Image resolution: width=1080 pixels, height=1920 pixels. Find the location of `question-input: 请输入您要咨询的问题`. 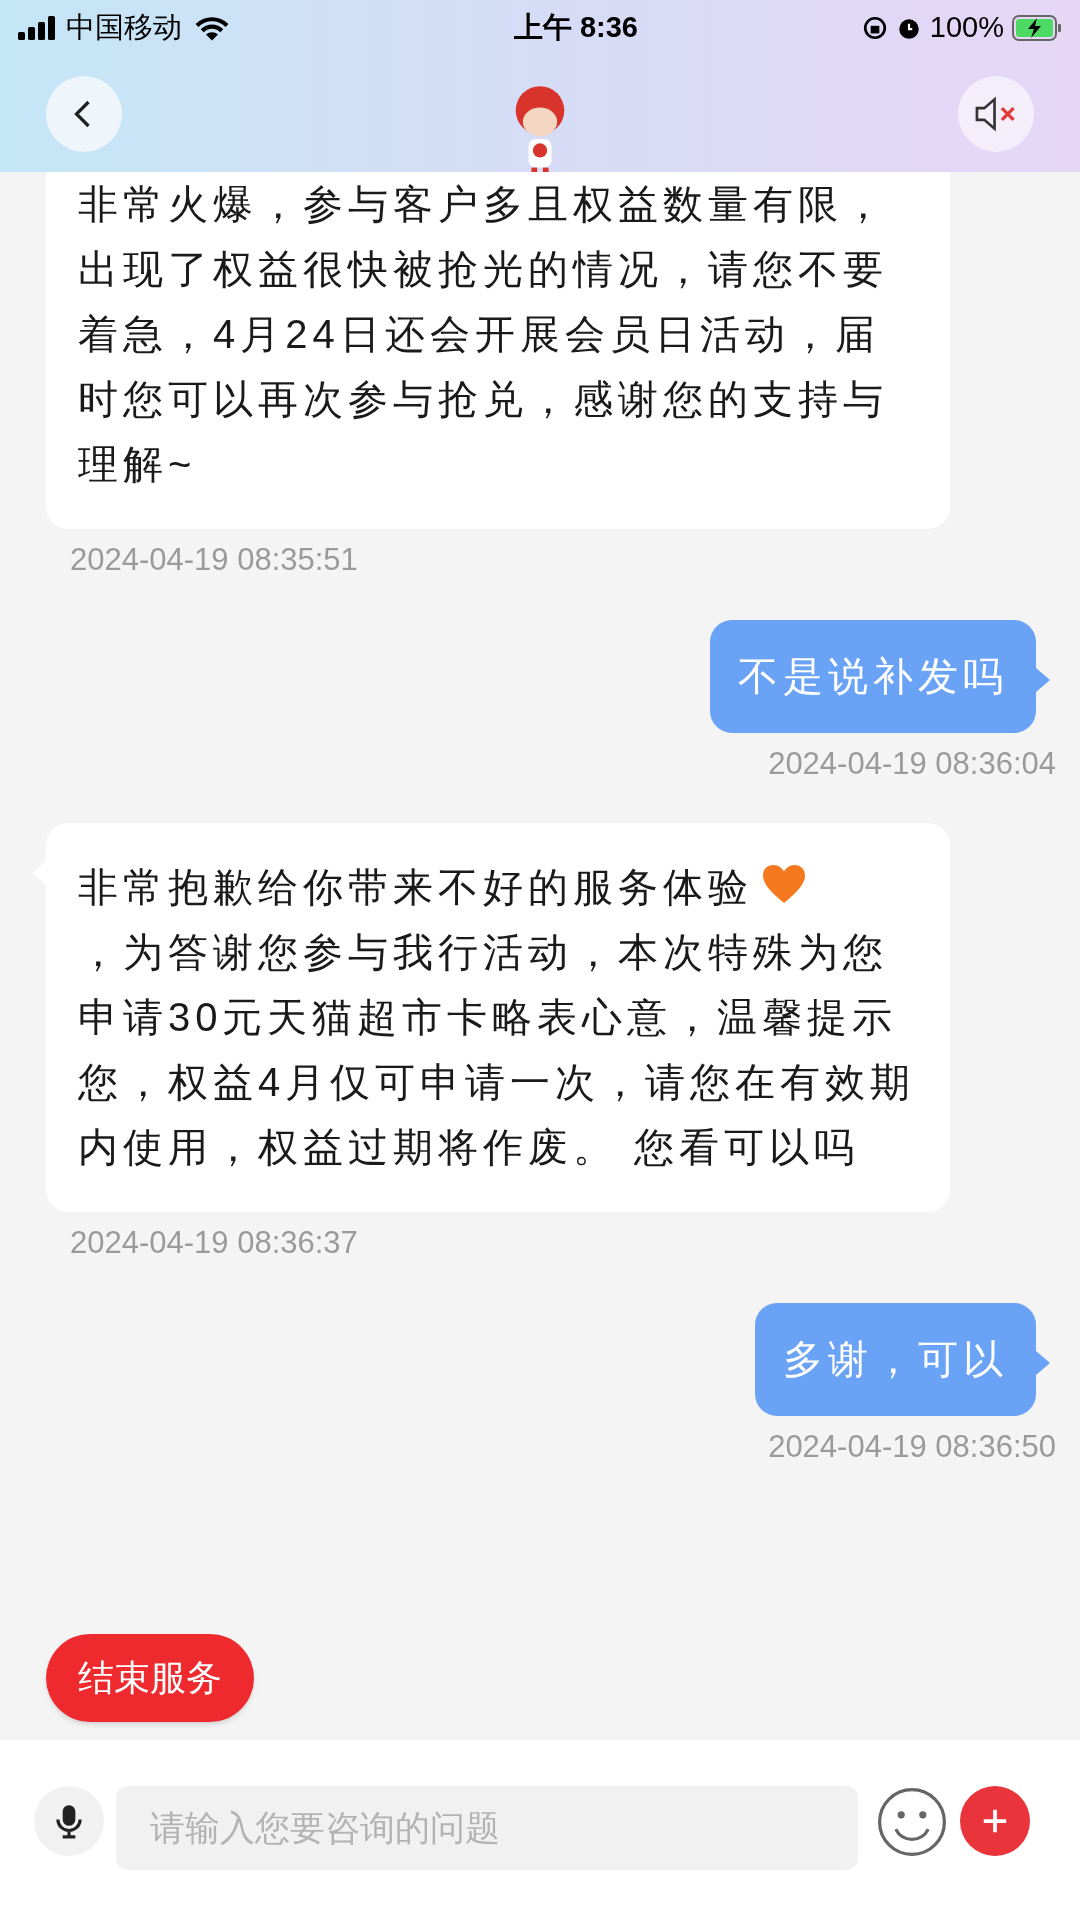

question-input: 请输入您要咨询的问题 is located at coordinates (487, 1828).